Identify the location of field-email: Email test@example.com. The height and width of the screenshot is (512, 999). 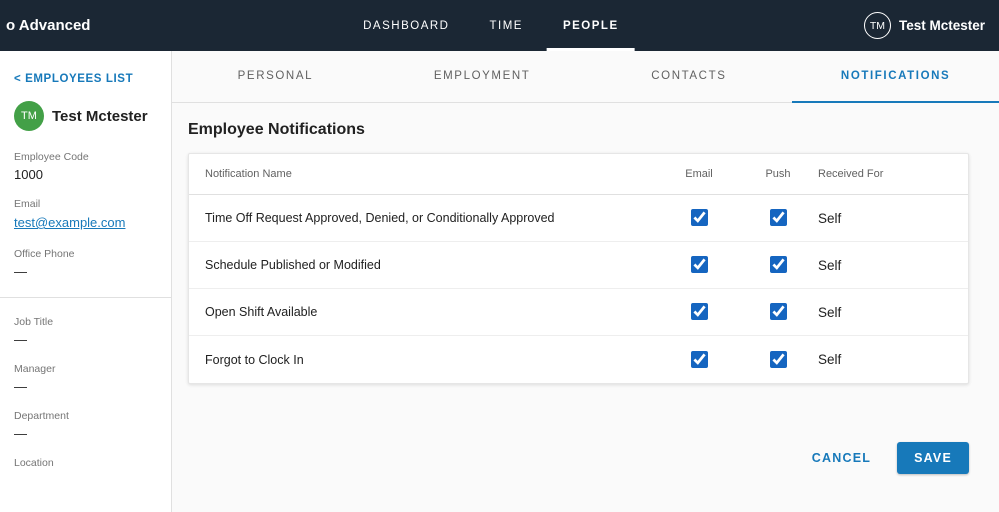
(85, 215).